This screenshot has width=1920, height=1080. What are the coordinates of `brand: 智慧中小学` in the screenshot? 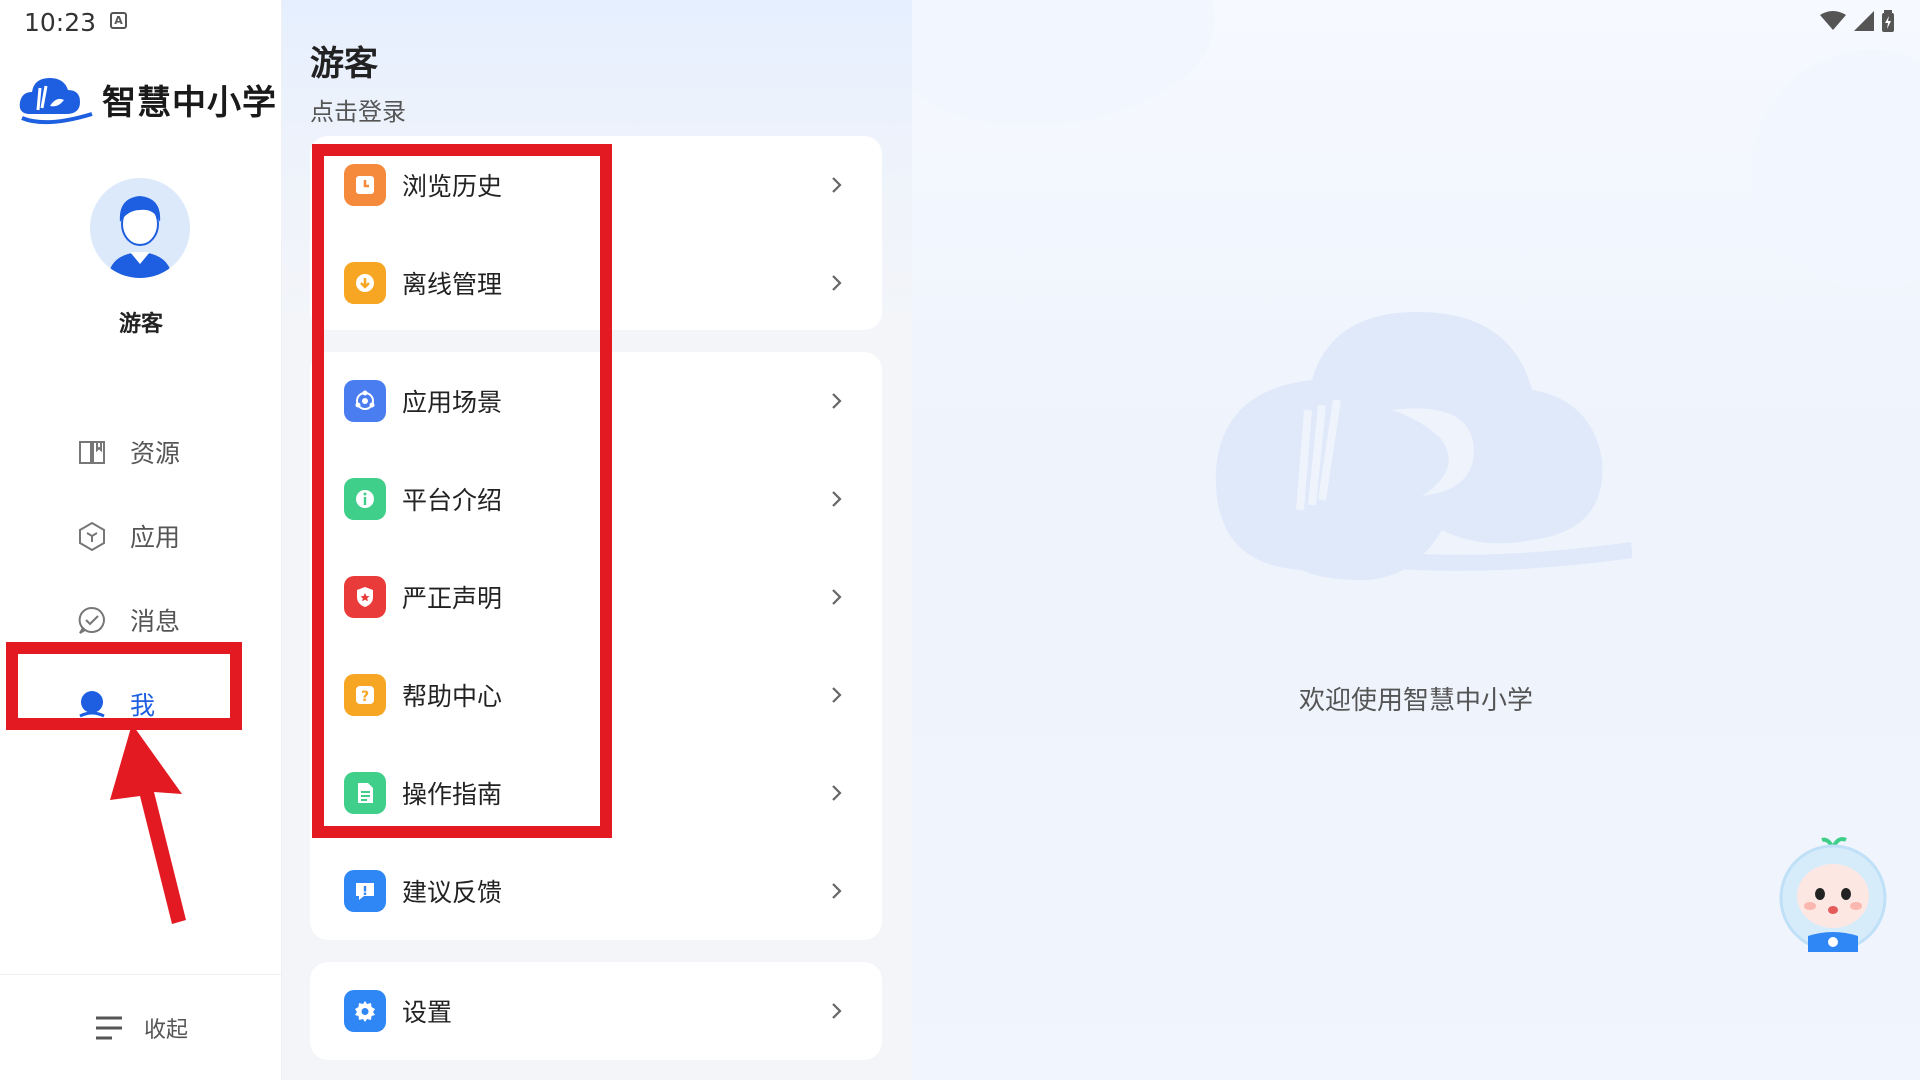 It's located at (146, 99).